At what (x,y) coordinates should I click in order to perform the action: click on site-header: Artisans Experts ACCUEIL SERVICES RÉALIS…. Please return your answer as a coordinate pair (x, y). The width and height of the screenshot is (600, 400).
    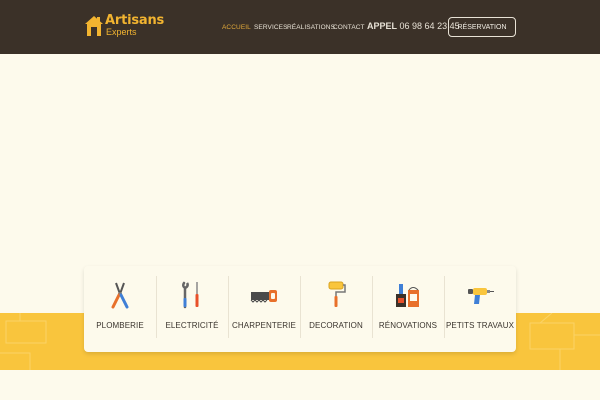
    Looking at the image, I should click on (300, 27).